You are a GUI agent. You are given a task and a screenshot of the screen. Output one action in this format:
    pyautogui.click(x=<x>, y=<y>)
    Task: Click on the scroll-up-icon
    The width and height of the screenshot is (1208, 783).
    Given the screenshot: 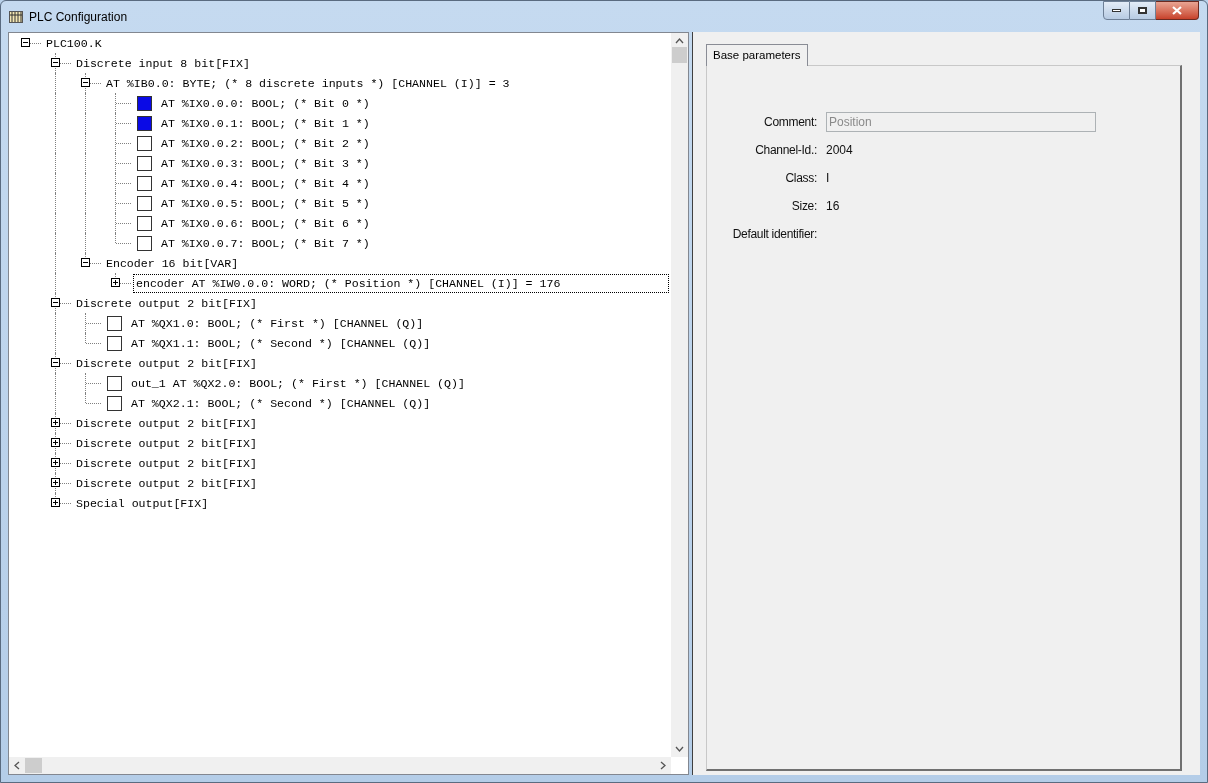 What is the action you would take?
    pyautogui.click(x=679, y=41)
    